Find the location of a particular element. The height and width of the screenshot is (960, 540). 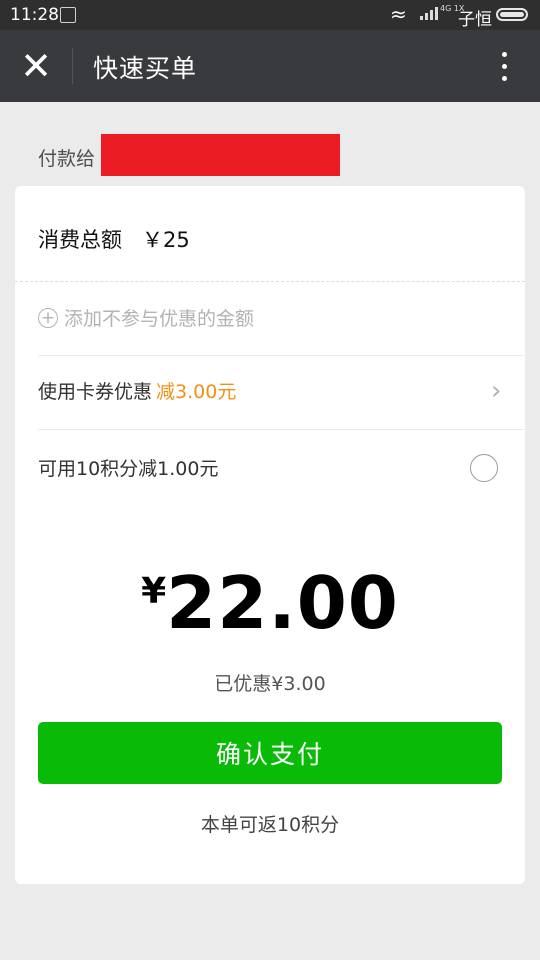

status-time: 11:28 is located at coordinates (34, 15).